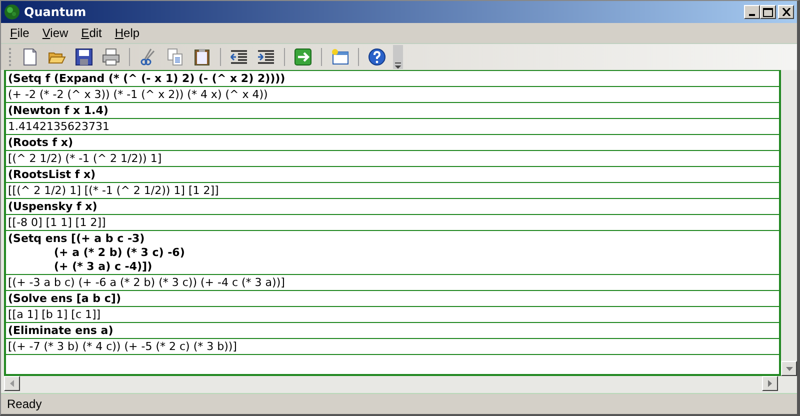 The image size is (800, 416). Describe the element at coordinates (392, 207) in the screenshot. I see `input-cell: (Uspensky f x)` at that location.